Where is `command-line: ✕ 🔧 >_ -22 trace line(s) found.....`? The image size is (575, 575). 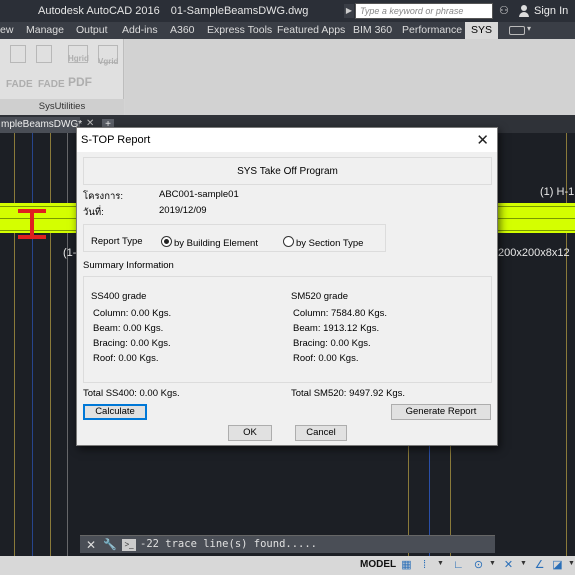
command-line: ✕ 🔧 >_ -22 trace line(s) found..... is located at coordinates (287, 544).